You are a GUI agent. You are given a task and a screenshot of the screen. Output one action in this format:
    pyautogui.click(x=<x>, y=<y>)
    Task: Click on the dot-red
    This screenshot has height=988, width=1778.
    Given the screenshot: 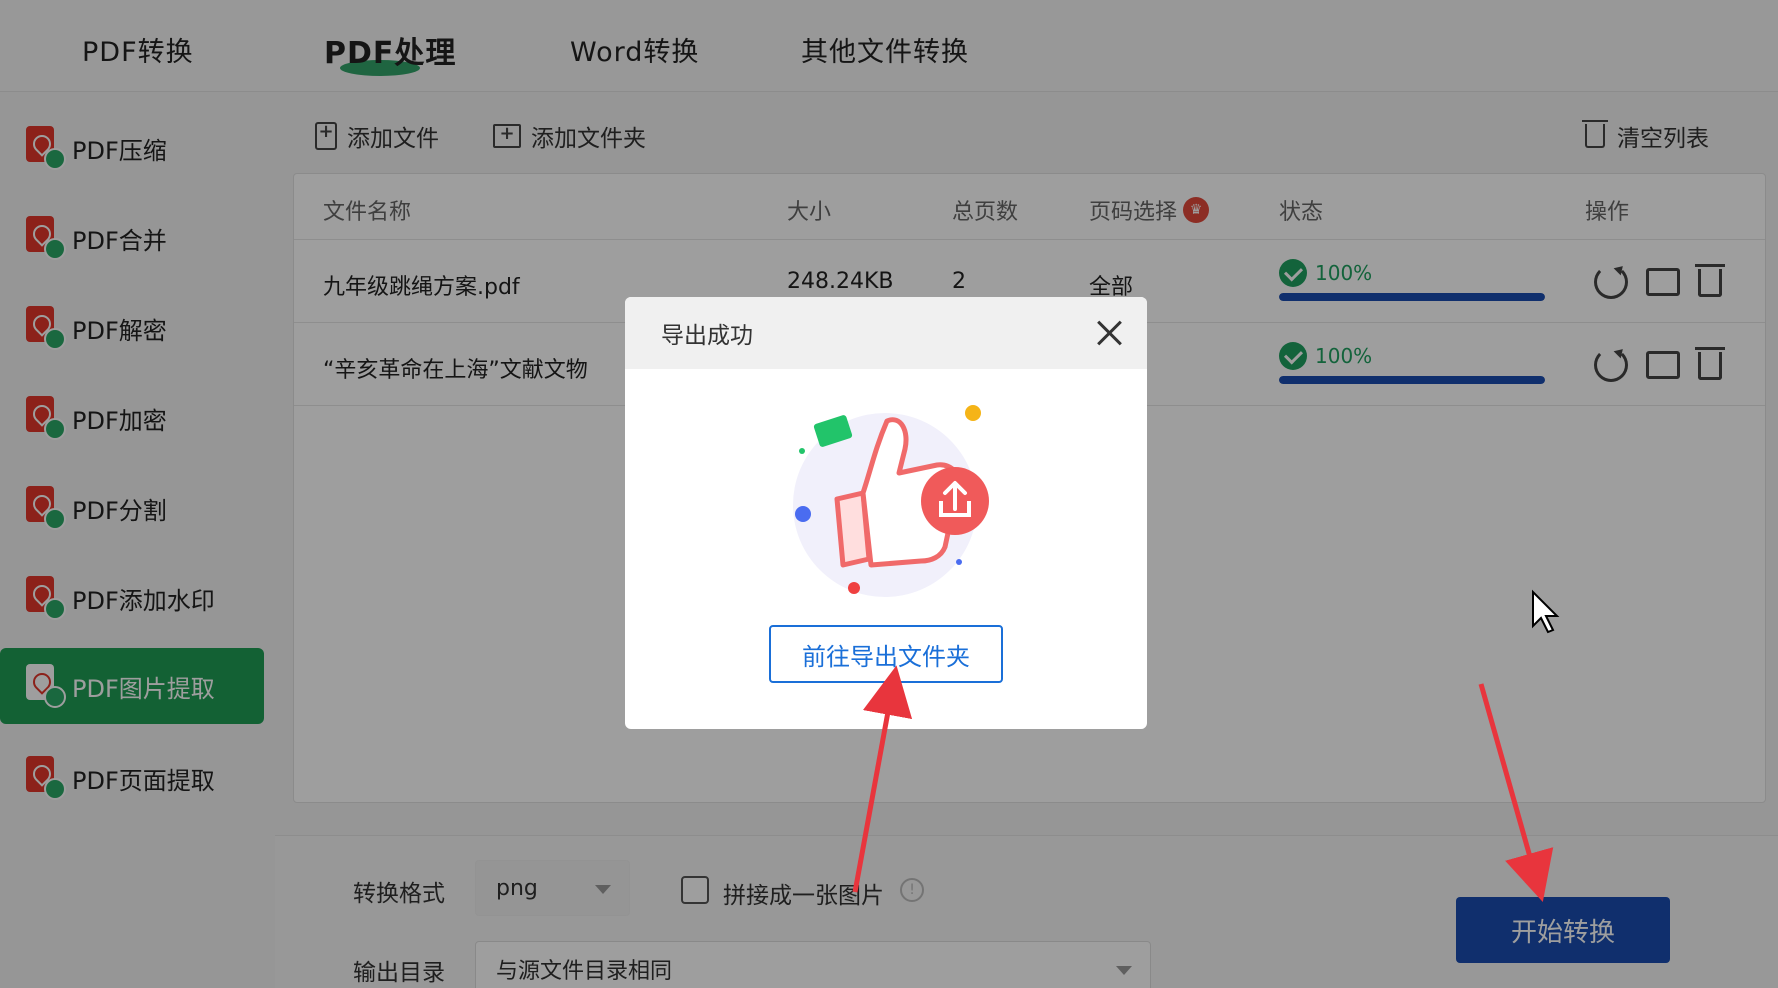 What is the action you would take?
    pyautogui.click(x=854, y=588)
    